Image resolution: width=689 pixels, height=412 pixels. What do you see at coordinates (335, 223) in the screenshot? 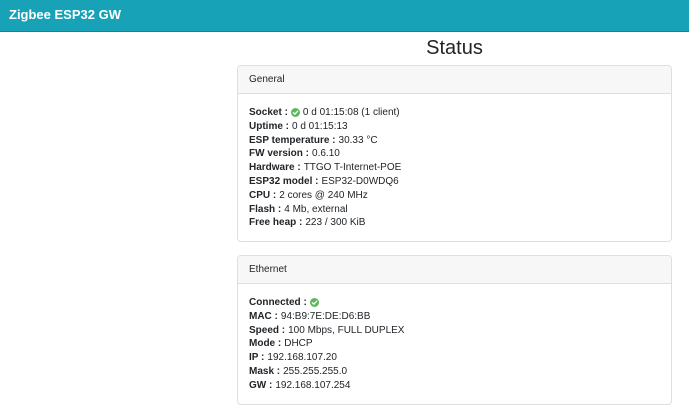
I see `free-heap-value: 223 / 300 KiB` at bounding box center [335, 223].